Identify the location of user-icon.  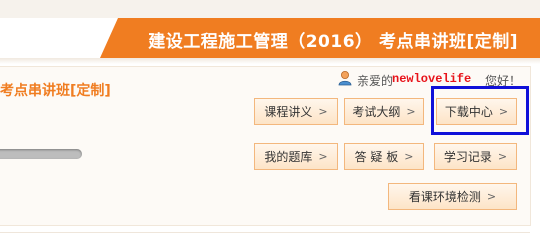
(345, 78).